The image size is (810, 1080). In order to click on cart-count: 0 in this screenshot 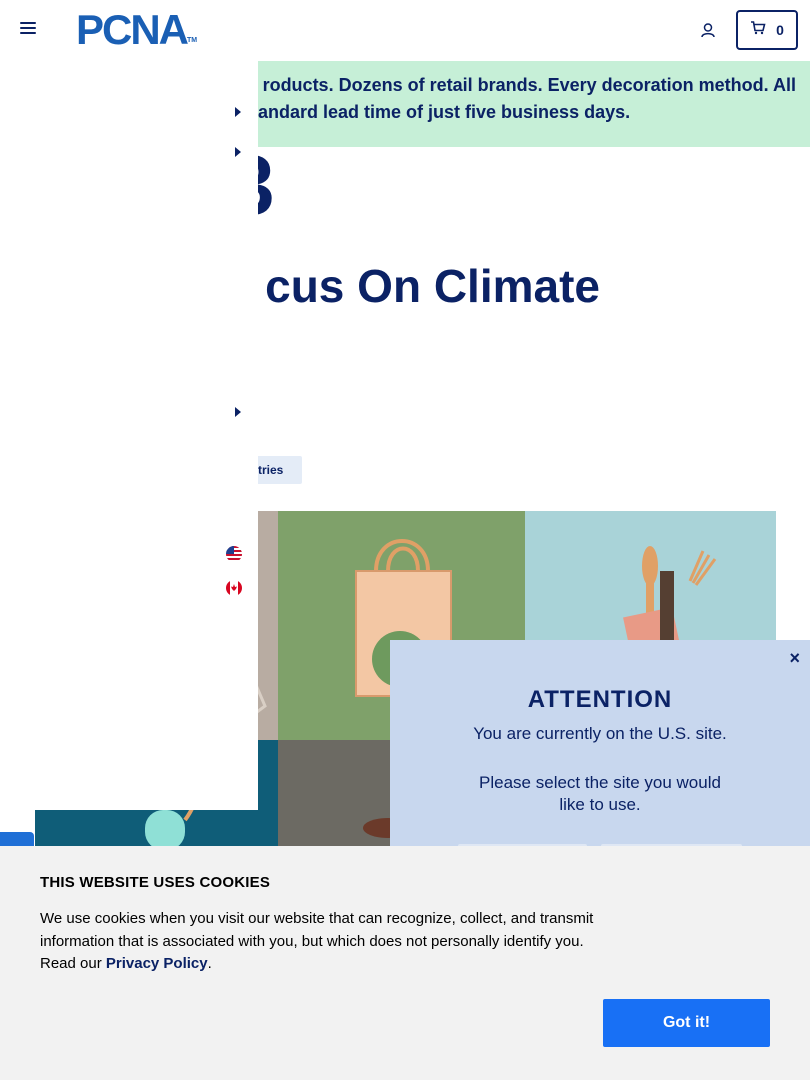, I will do `click(780, 30)`.